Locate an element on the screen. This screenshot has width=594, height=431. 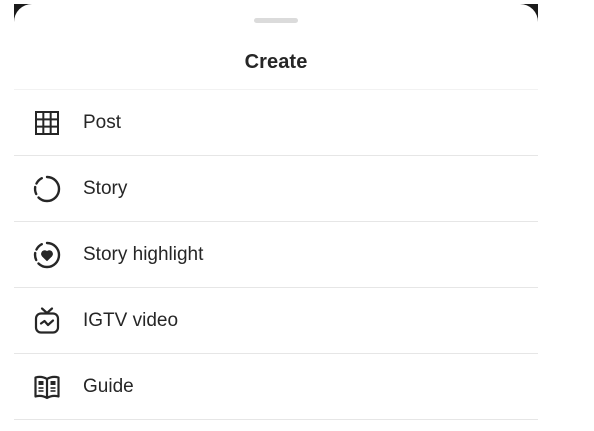
menu-item-label: Story is located at coordinates (105, 188).